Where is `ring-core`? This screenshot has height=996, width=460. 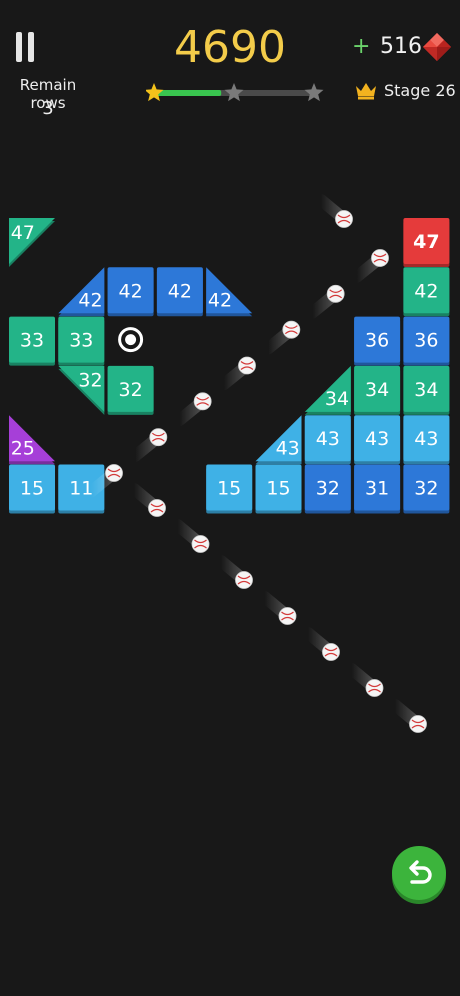 ring-core is located at coordinates (131, 340).